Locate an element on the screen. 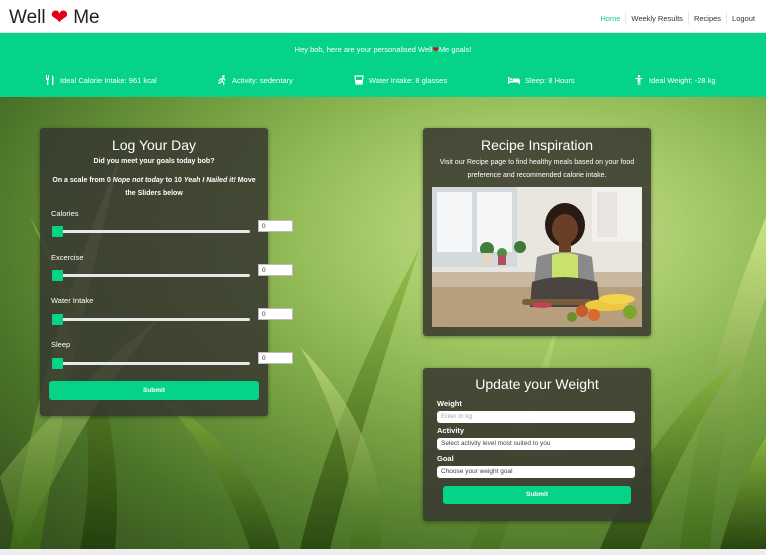 The image size is (766, 555). scale-to: to is located at coordinates (169, 180).